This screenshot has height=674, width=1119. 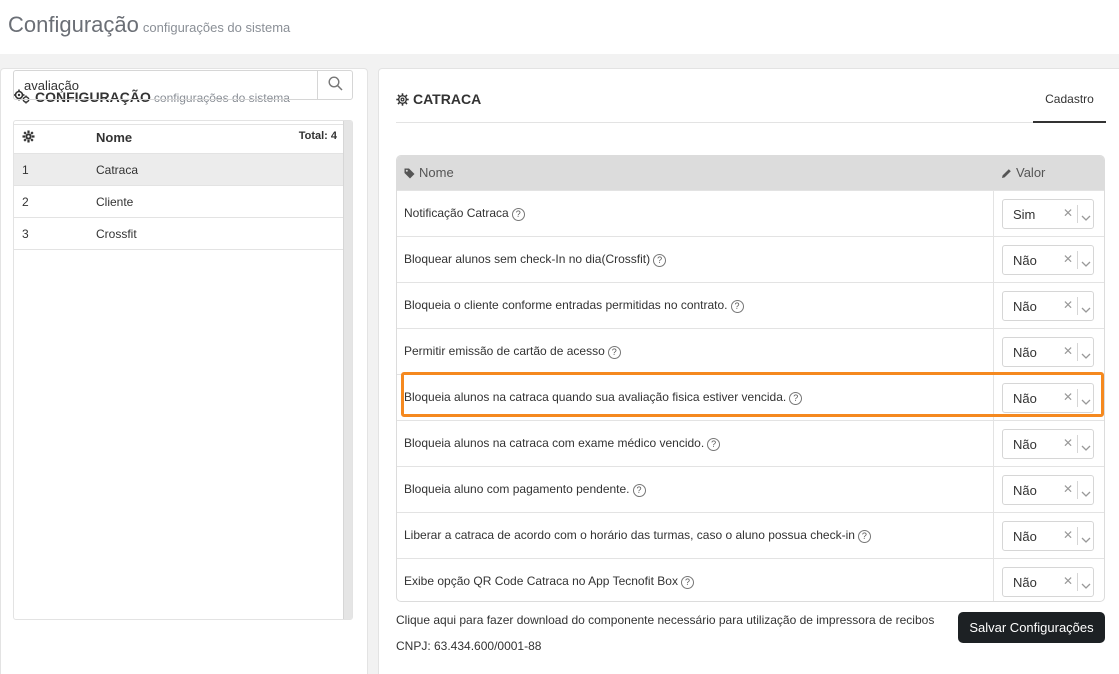 What do you see at coordinates (25, 170) in the screenshot?
I see `list-item-number: 1` at bounding box center [25, 170].